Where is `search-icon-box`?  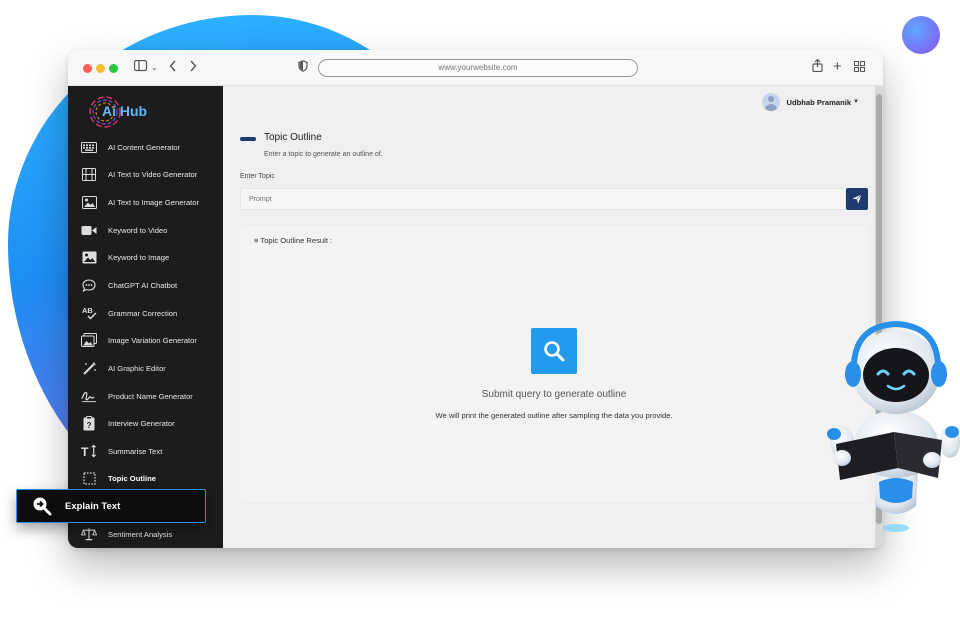
search-icon-box is located at coordinates (554, 351).